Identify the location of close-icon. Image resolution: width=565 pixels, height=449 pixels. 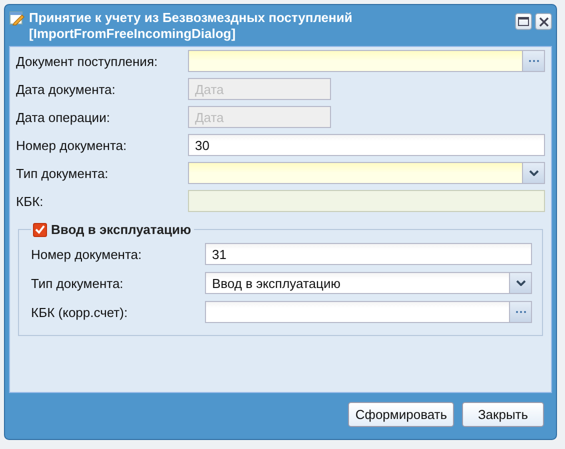
(543, 21).